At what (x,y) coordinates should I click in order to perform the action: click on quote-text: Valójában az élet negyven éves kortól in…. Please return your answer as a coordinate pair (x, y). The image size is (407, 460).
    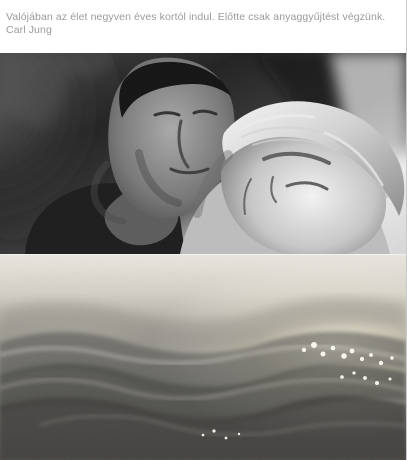
    Looking at the image, I should click on (196, 17).